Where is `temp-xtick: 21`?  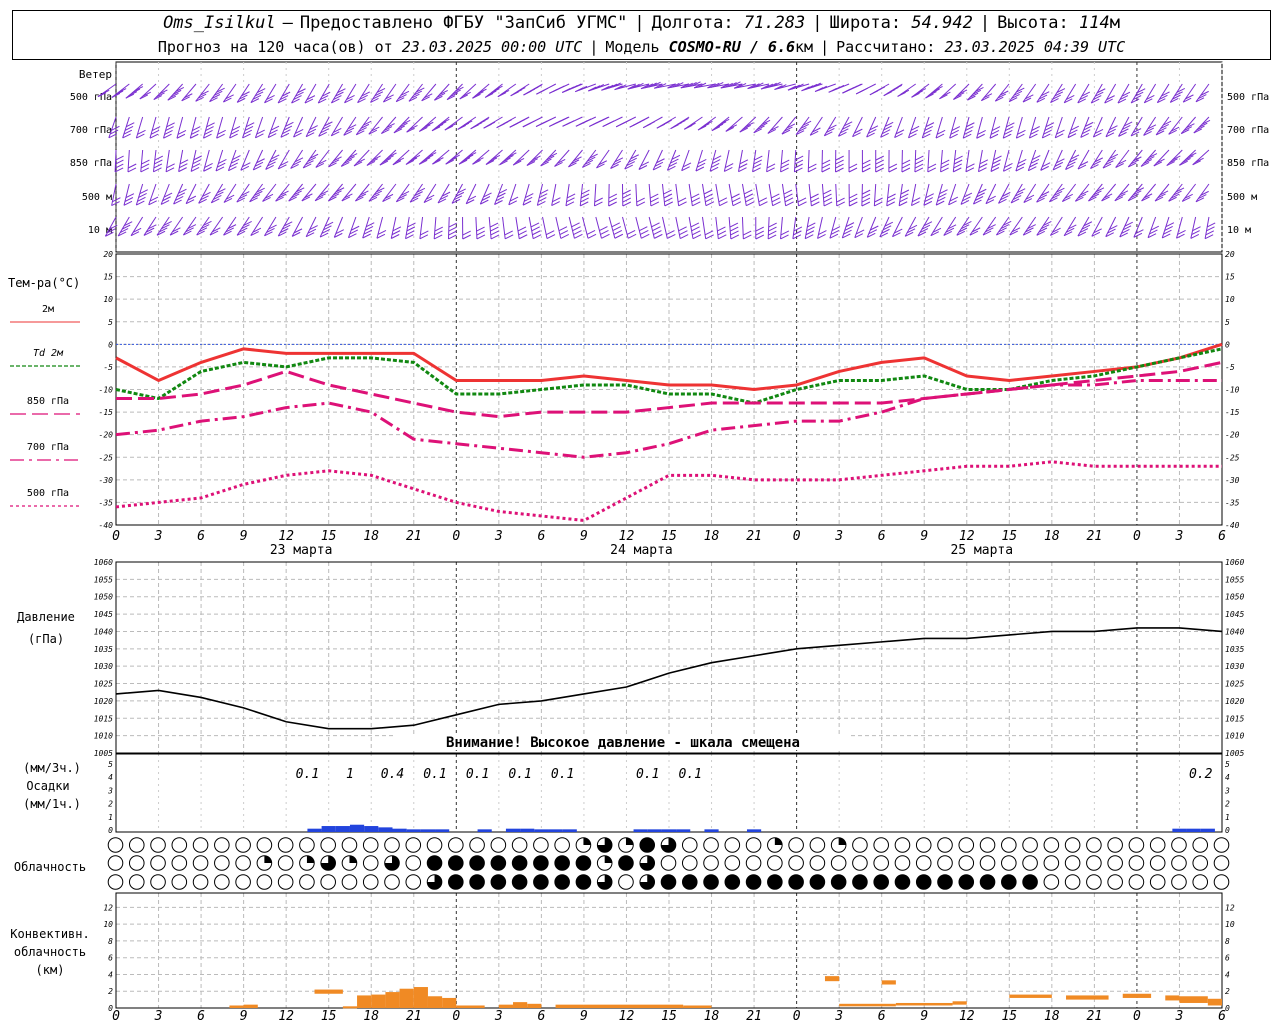 temp-xtick: 21 is located at coordinates (1095, 536).